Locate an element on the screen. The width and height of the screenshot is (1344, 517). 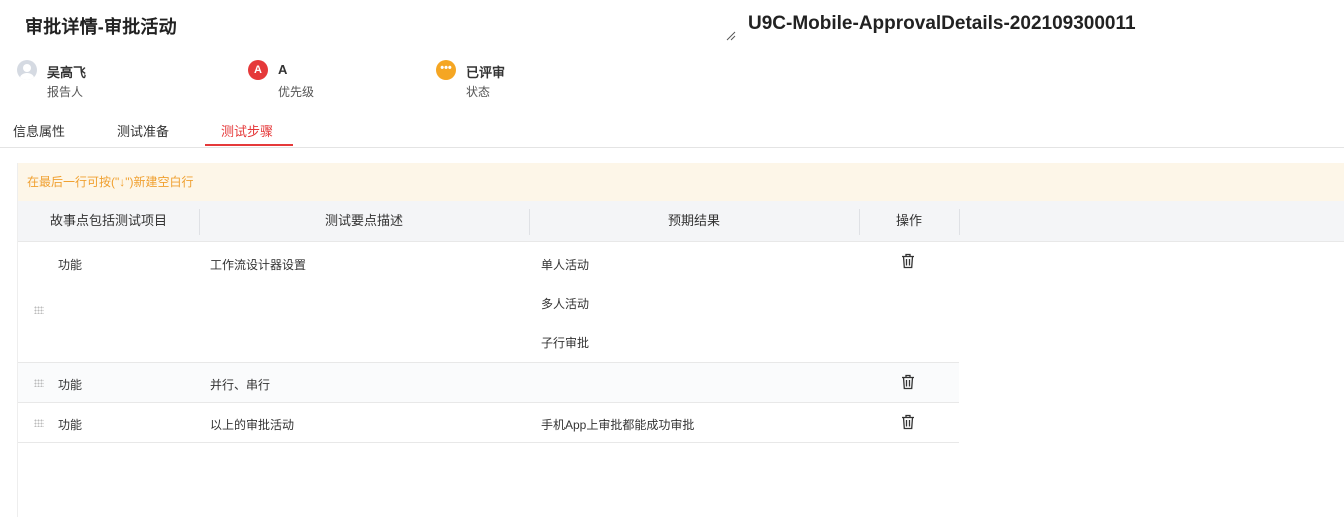
reporter-label: 报告人 is located at coordinates (65, 92).